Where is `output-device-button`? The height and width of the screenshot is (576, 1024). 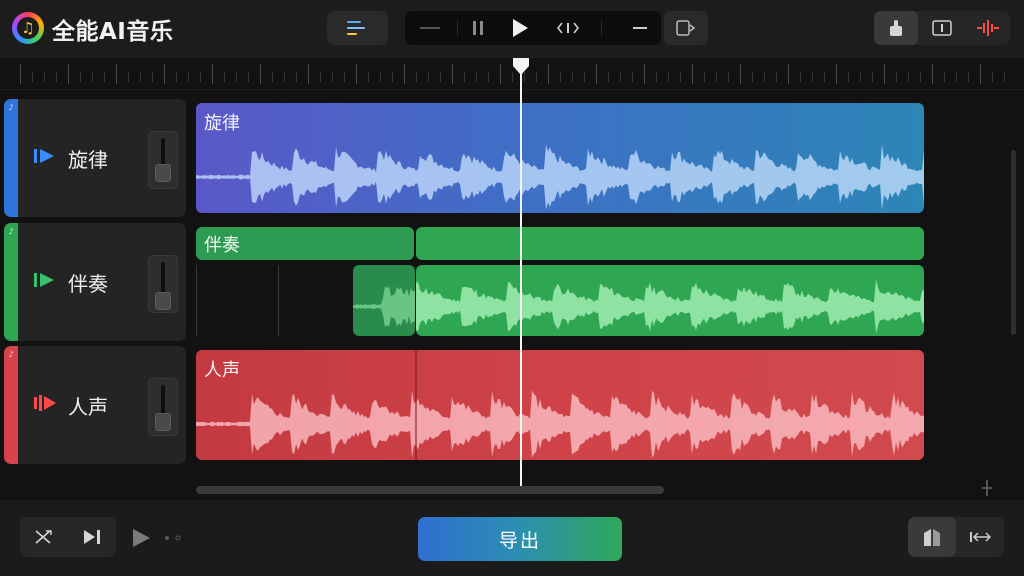 output-device-button is located at coordinates (686, 28).